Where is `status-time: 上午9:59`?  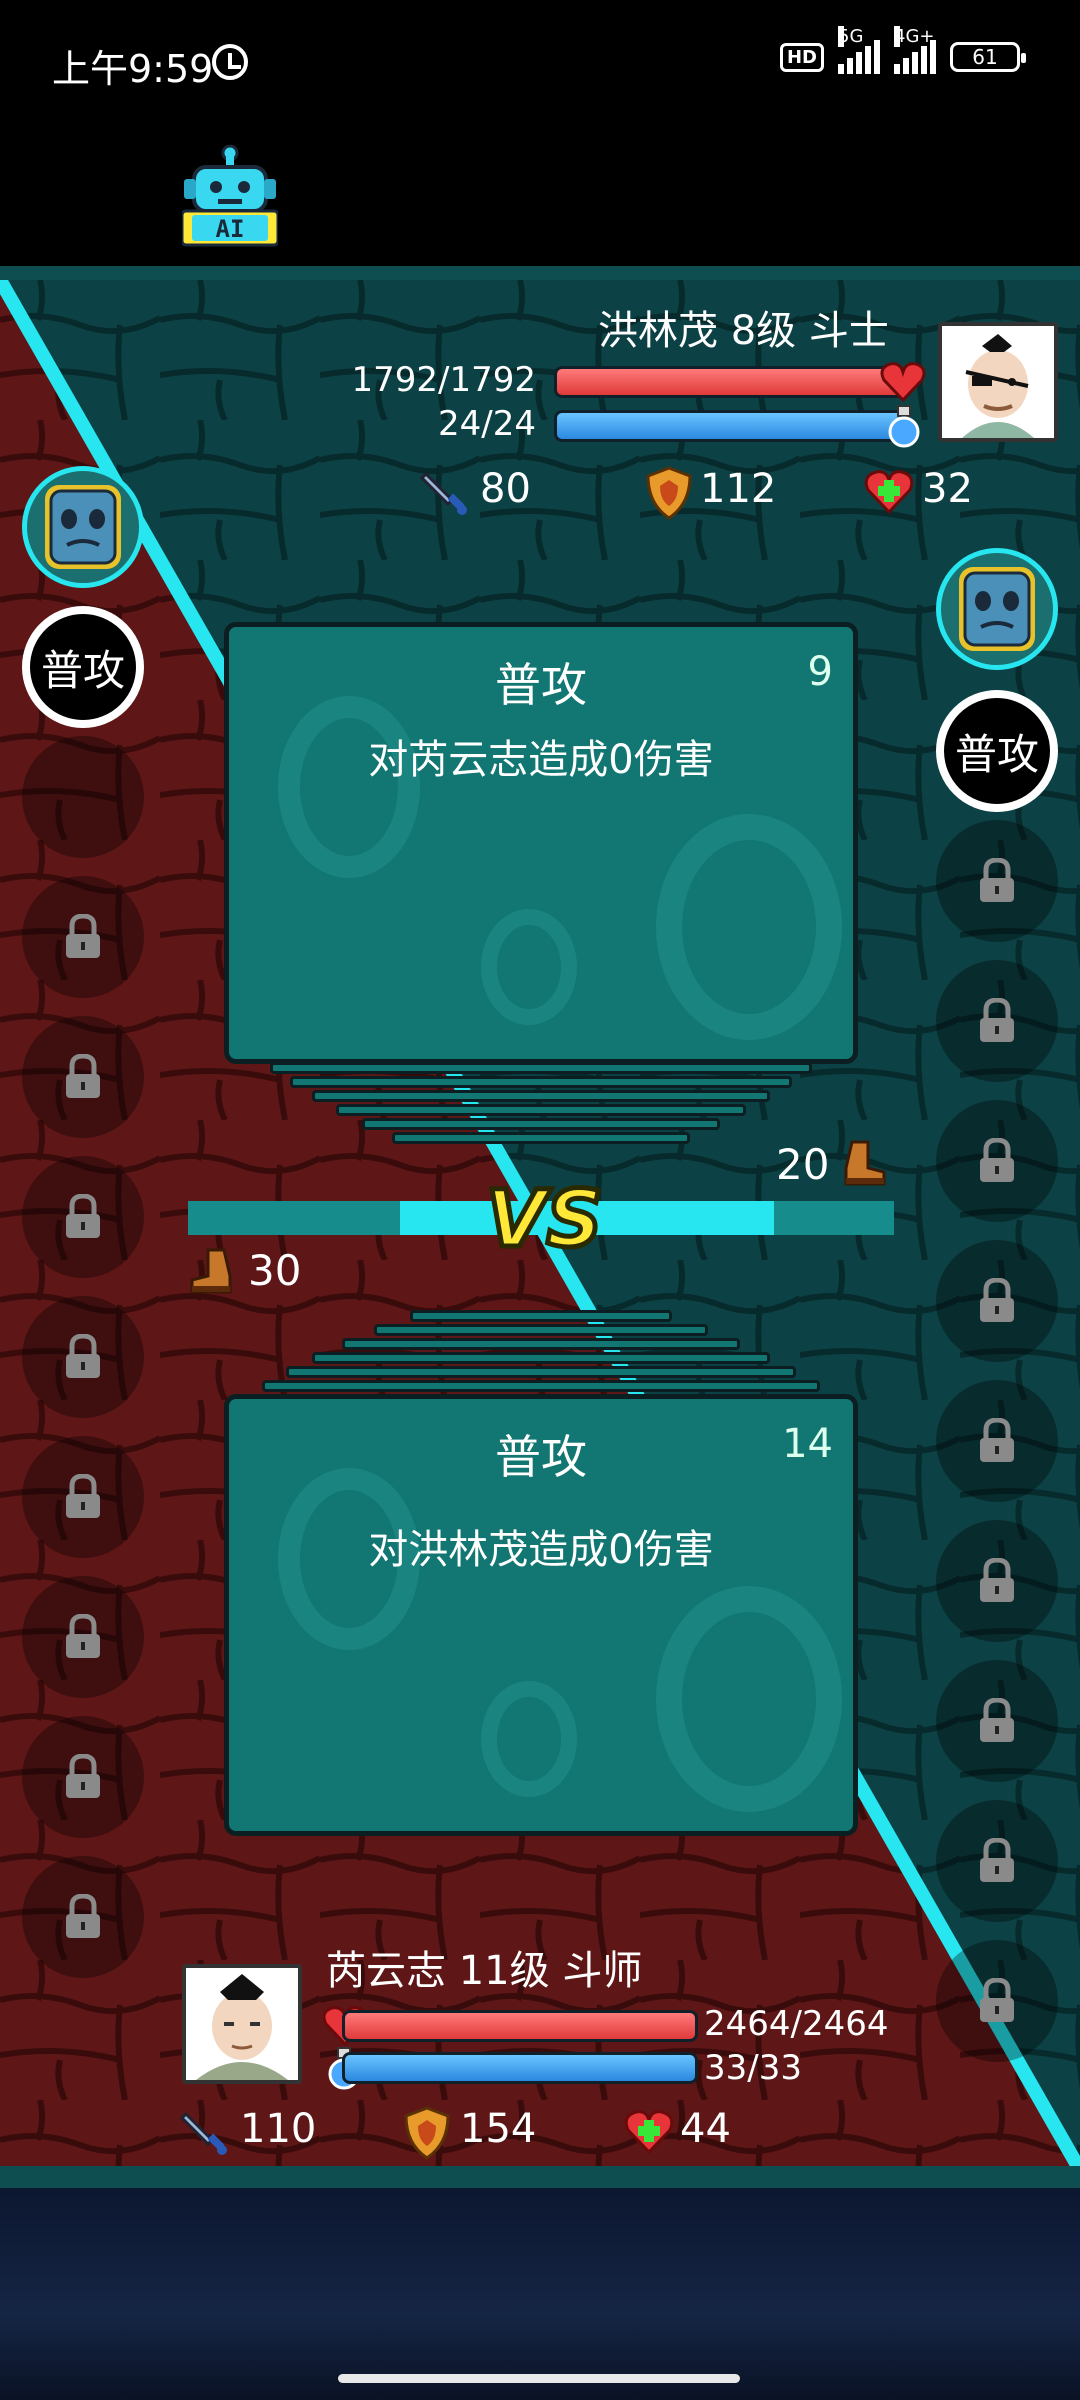
status-time: 上午9:59 is located at coordinates (133, 69).